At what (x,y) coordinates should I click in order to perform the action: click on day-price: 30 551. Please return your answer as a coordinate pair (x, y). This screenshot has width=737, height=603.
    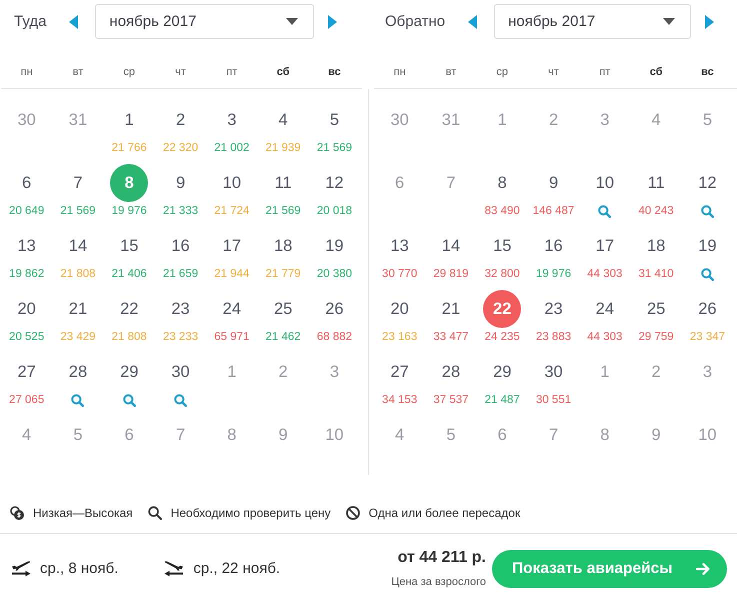
    Looking at the image, I should click on (554, 400).